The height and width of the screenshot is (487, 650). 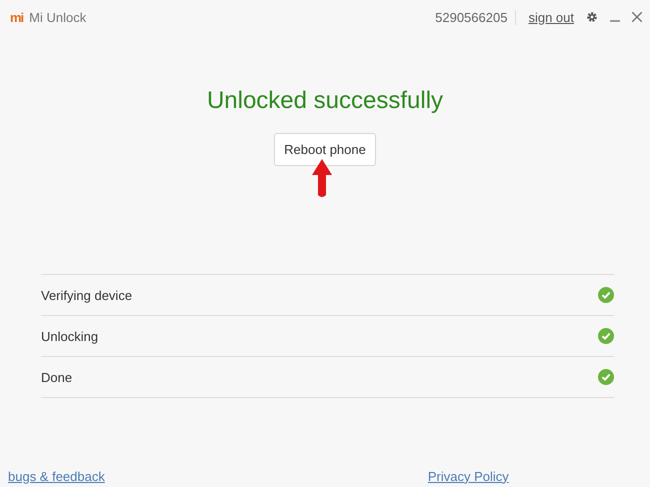 I want to click on sign-out-link: sign out, so click(x=551, y=17).